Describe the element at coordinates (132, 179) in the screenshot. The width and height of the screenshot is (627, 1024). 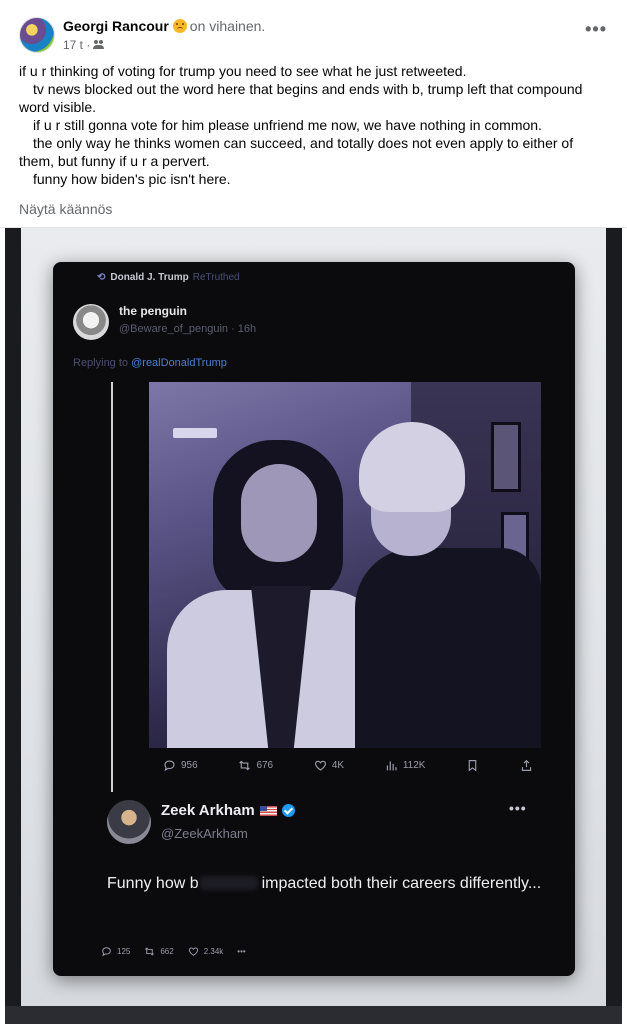
I see `post-paragraph: funny how biden's pic isn't here.` at that location.